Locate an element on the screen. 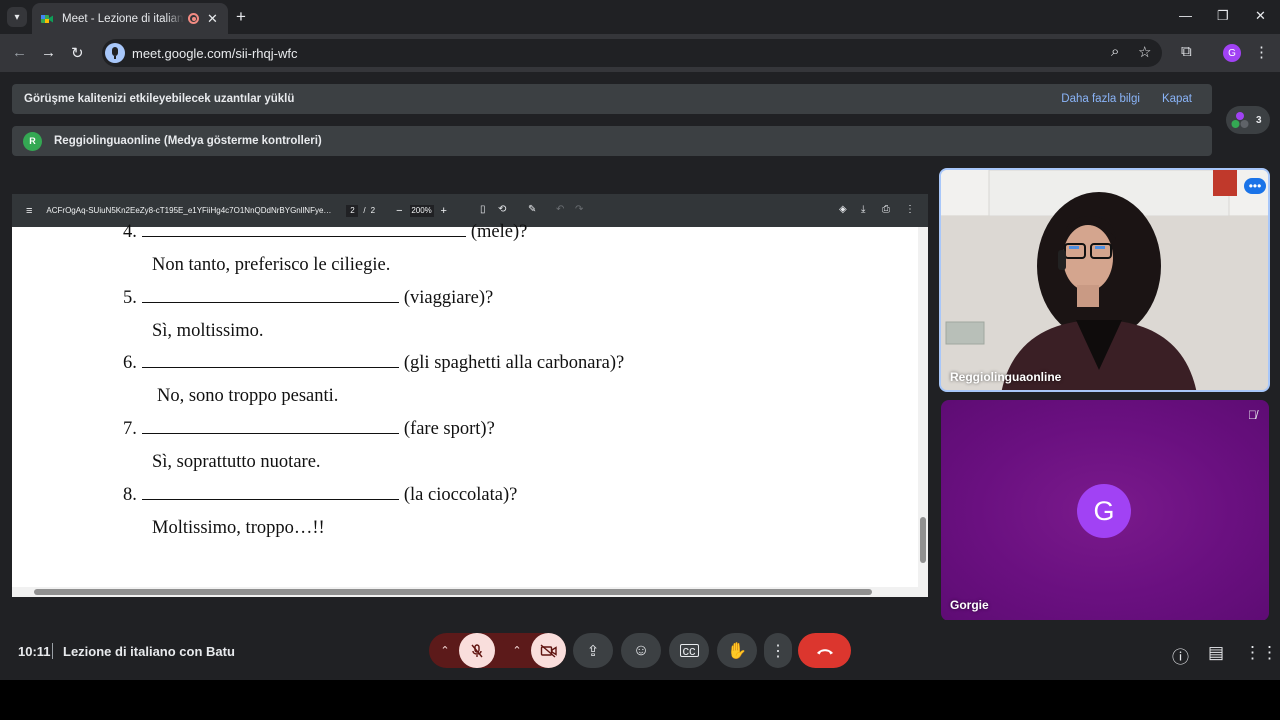 The height and width of the screenshot is (720, 1280). more-vert-icon: ⋮ is located at coordinates (778, 651).